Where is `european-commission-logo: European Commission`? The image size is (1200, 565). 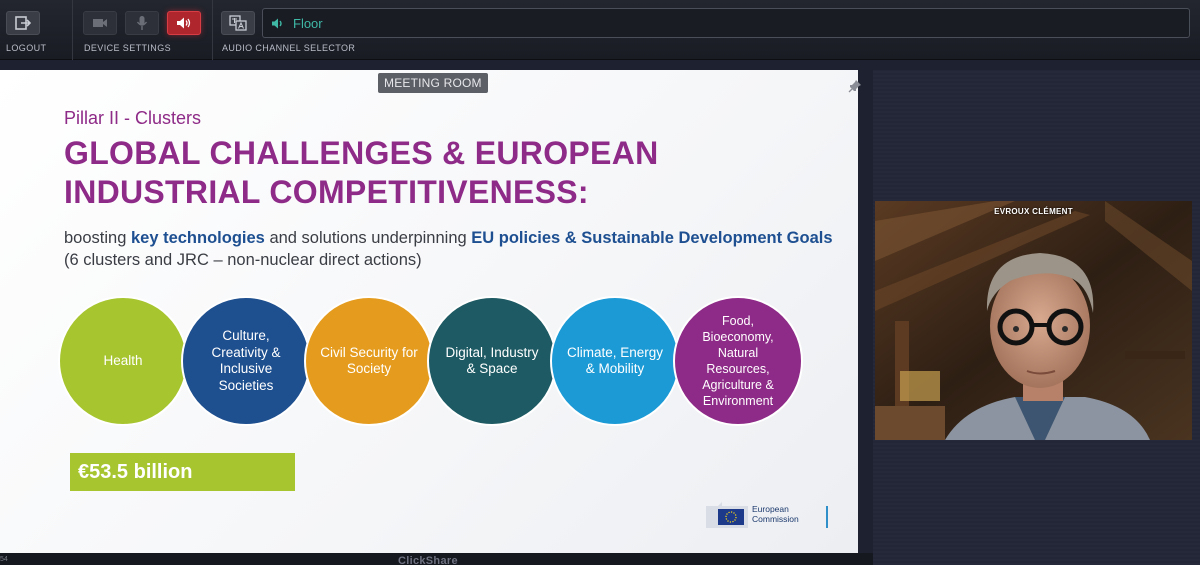
european-commission-logo: European Commission is located at coordinates (768, 515).